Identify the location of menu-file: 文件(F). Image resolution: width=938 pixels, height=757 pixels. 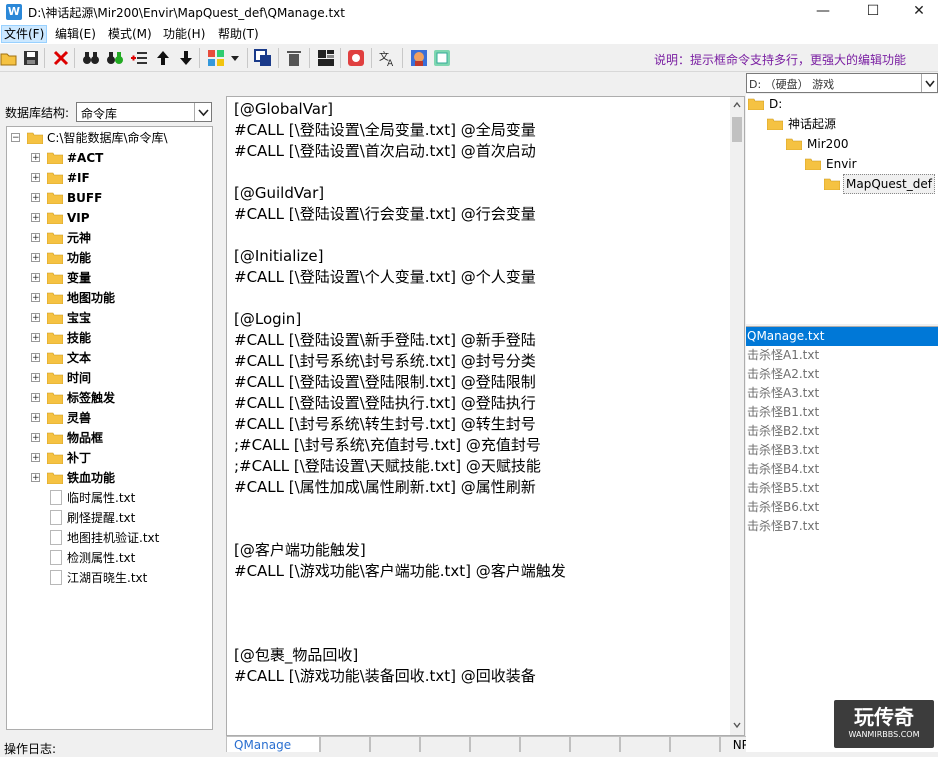
(24, 34).